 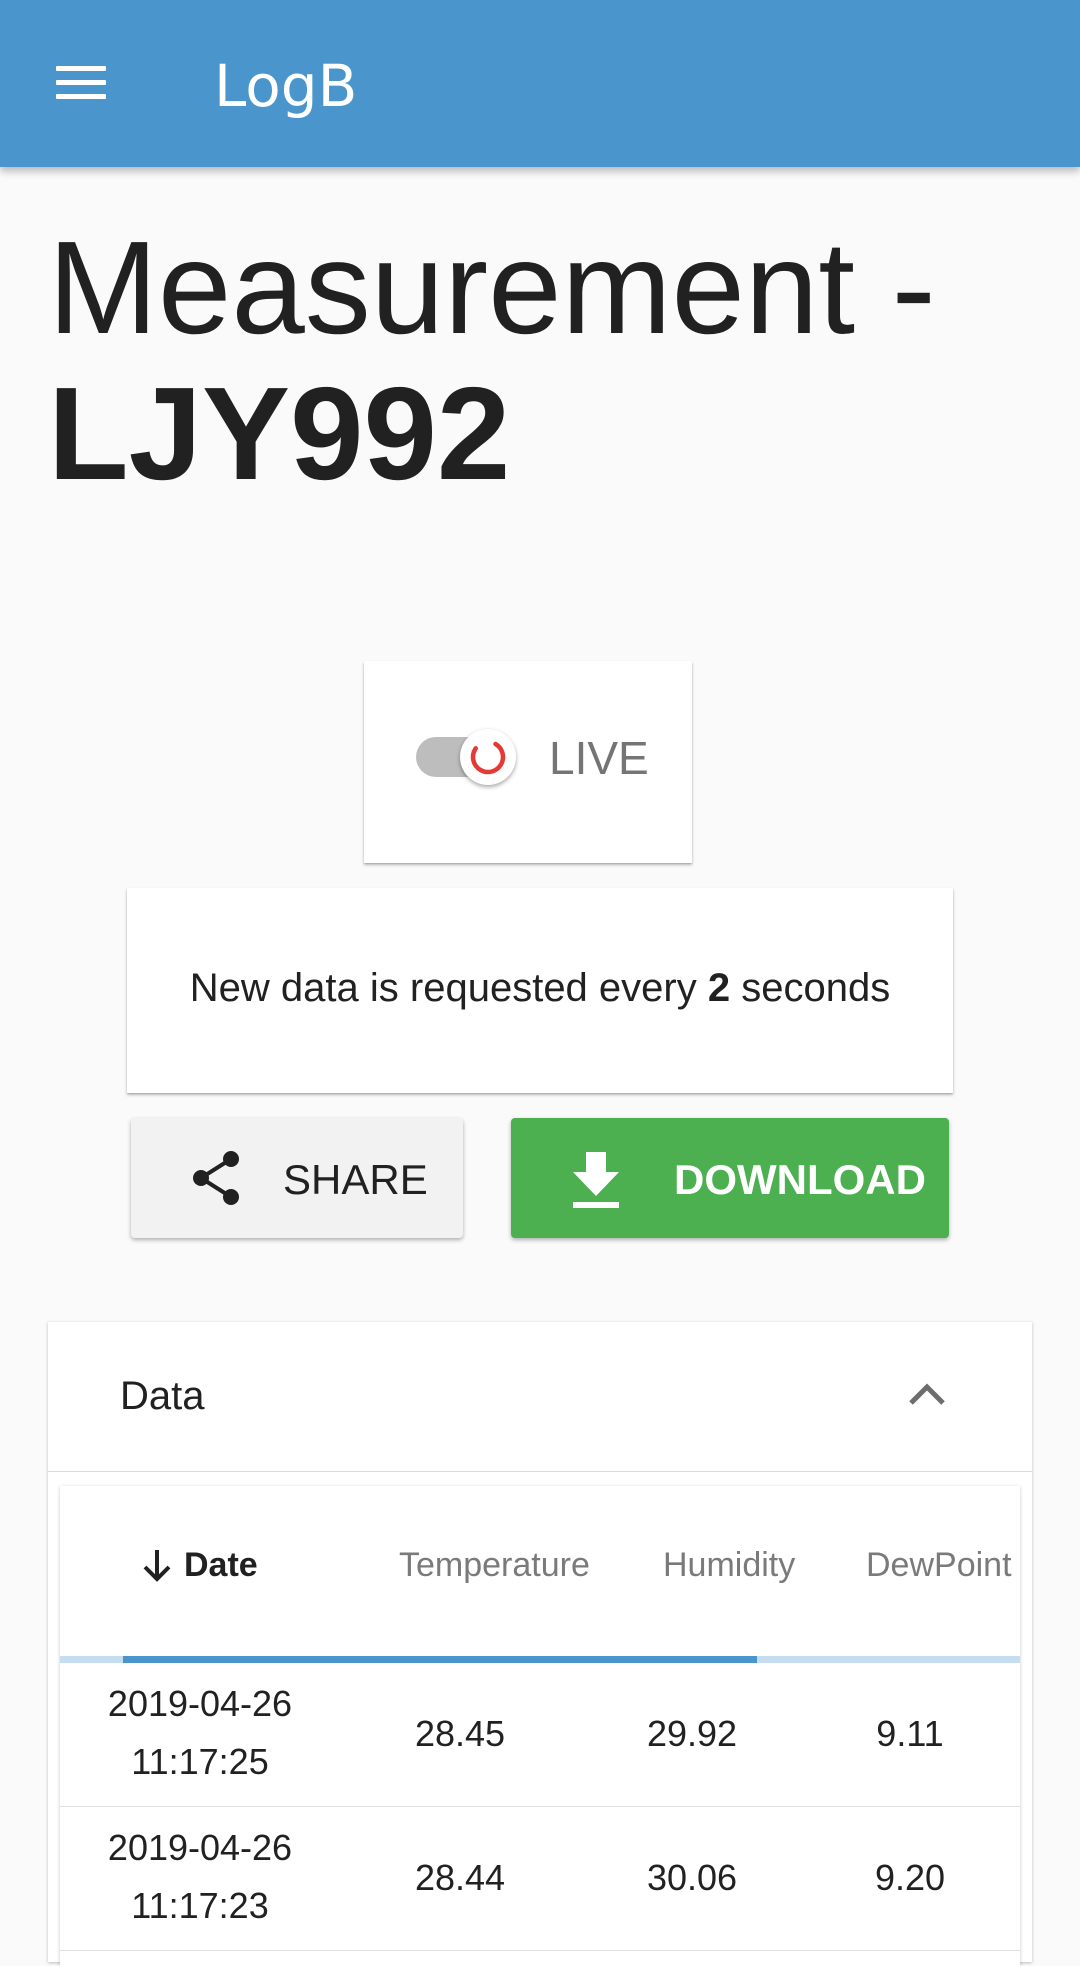 What do you see at coordinates (494, 1565) in the screenshot?
I see `column-header-temperature: Temperature` at bounding box center [494, 1565].